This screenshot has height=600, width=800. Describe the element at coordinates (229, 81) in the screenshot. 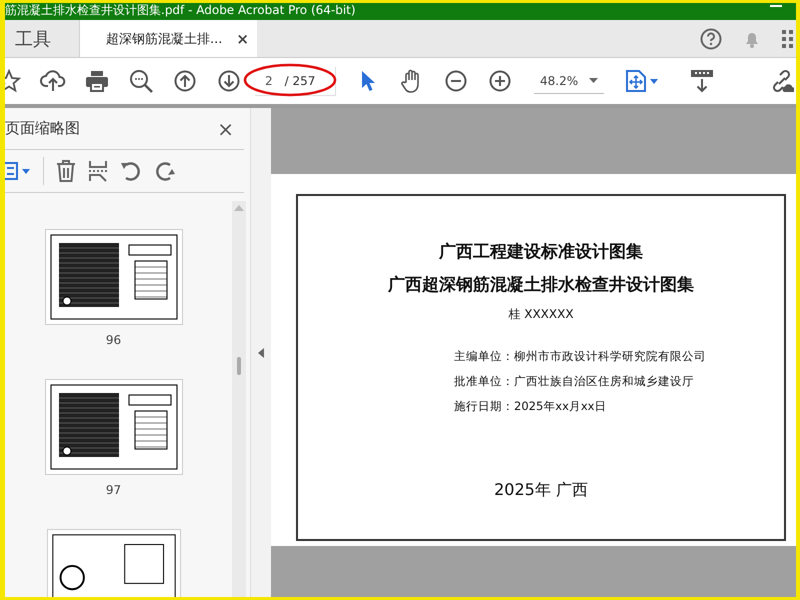

I see `arrow-down-circle-icon` at that location.